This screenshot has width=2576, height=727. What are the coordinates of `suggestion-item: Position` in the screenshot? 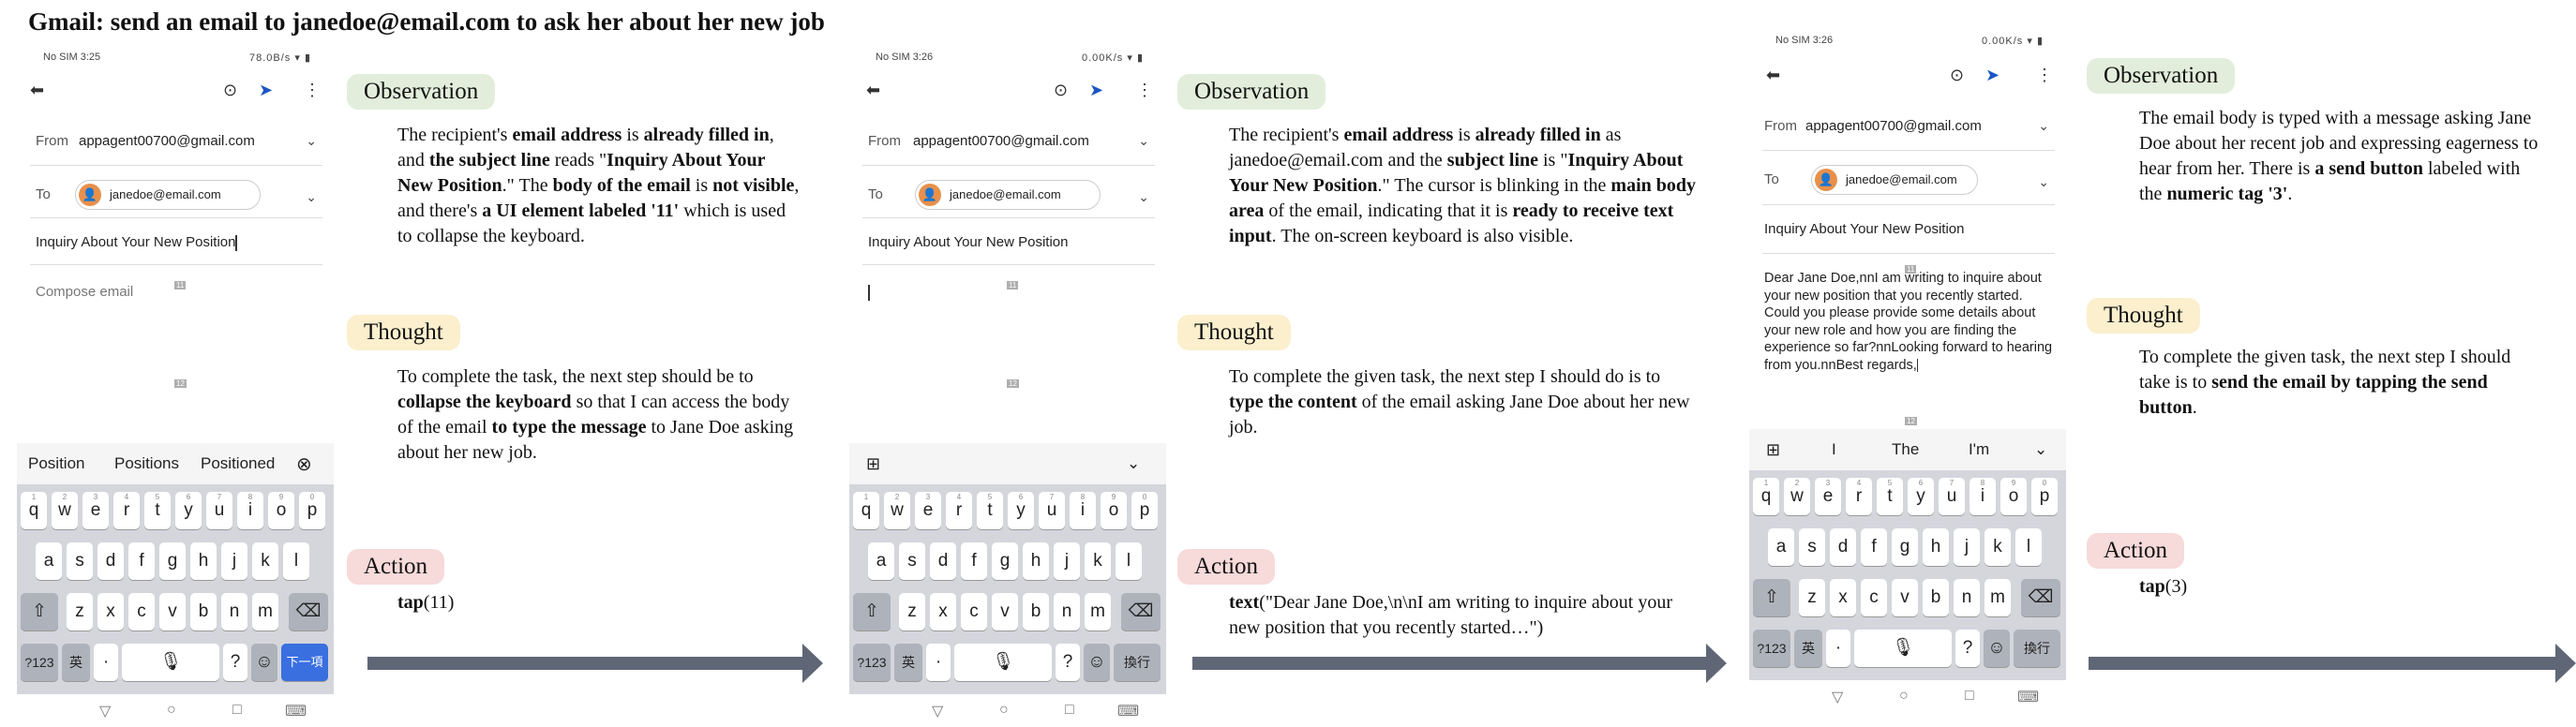 It's located at (56, 463).